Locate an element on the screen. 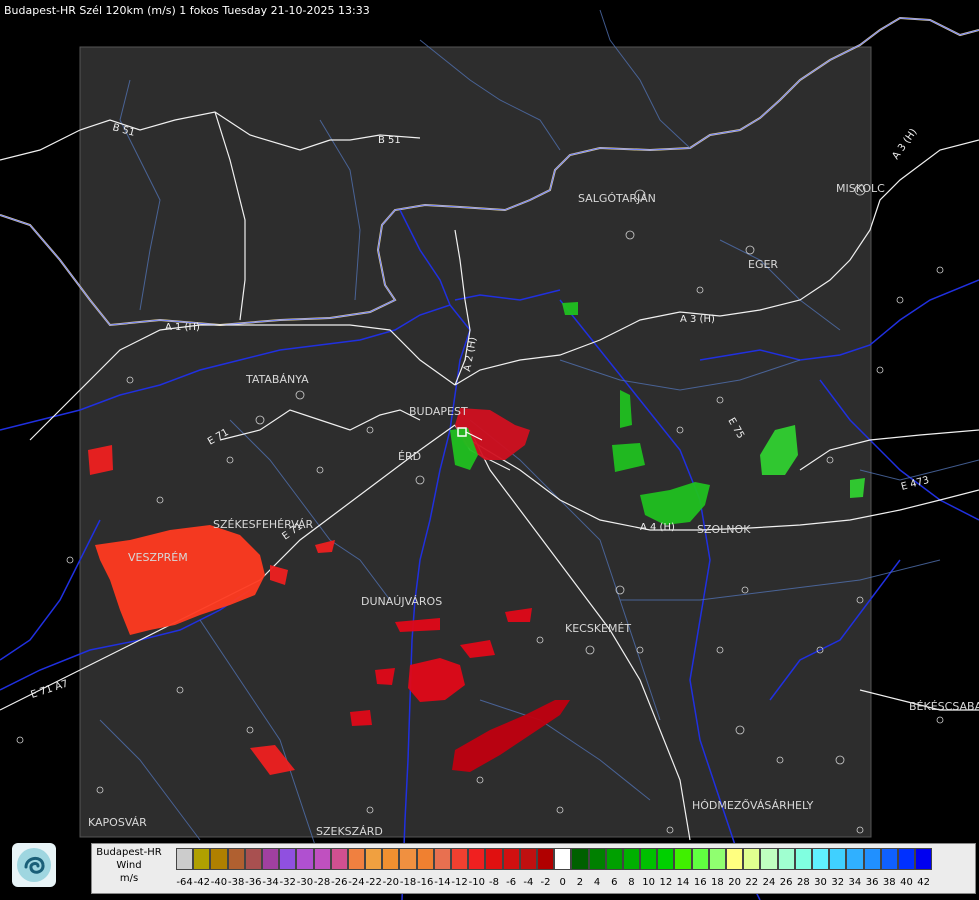  road-label-a3-mid: A 3 (H) is located at coordinates (697, 319).